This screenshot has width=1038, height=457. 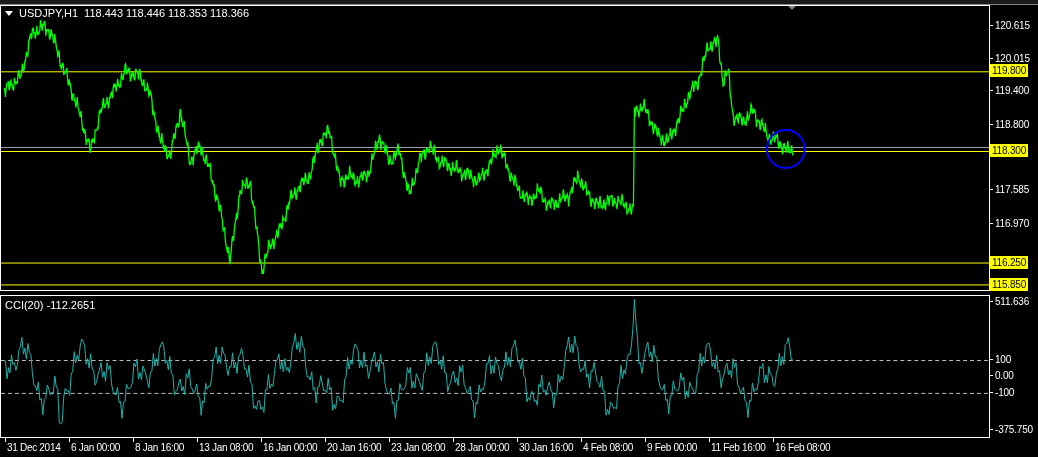 What do you see at coordinates (290, 447) in the screenshot?
I see `time-axis-label: 16 Jan 00:00` at bounding box center [290, 447].